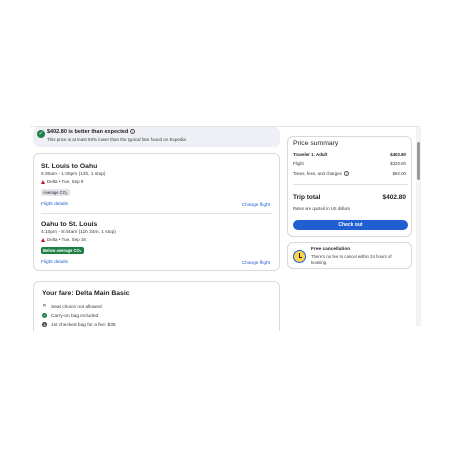 The height and width of the screenshot is (450, 450). What do you see at coordinates (310, 154) in the screenshot?
I see `traveler-label: Traveler 1: Adult` at bounding box center [310, 154].